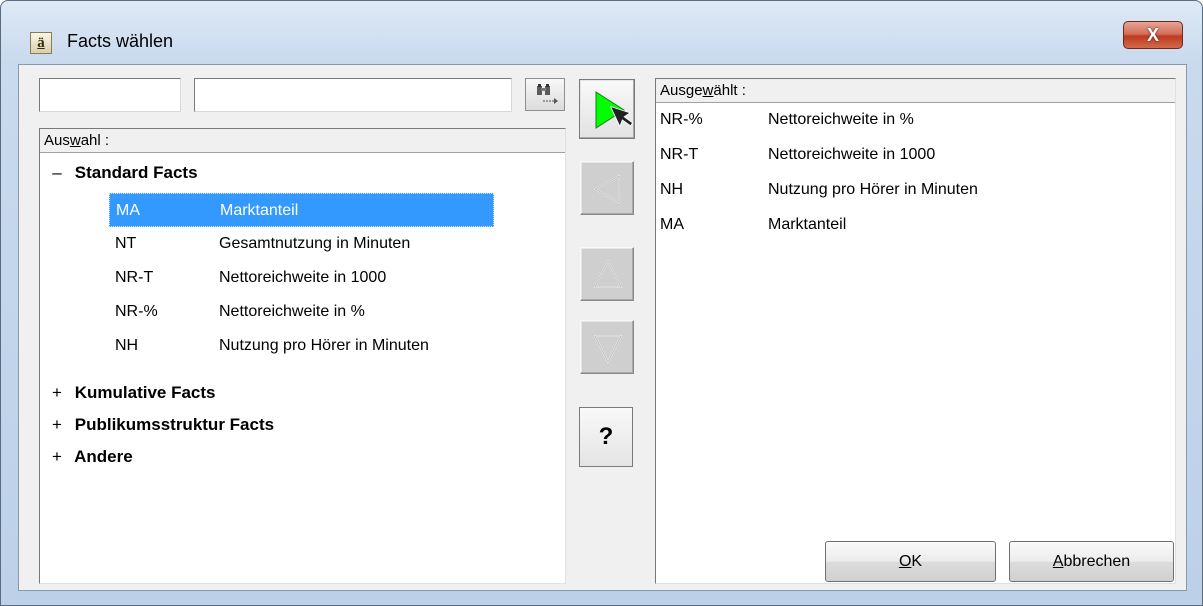  I want to click on move-down-button, so click(607, 347).